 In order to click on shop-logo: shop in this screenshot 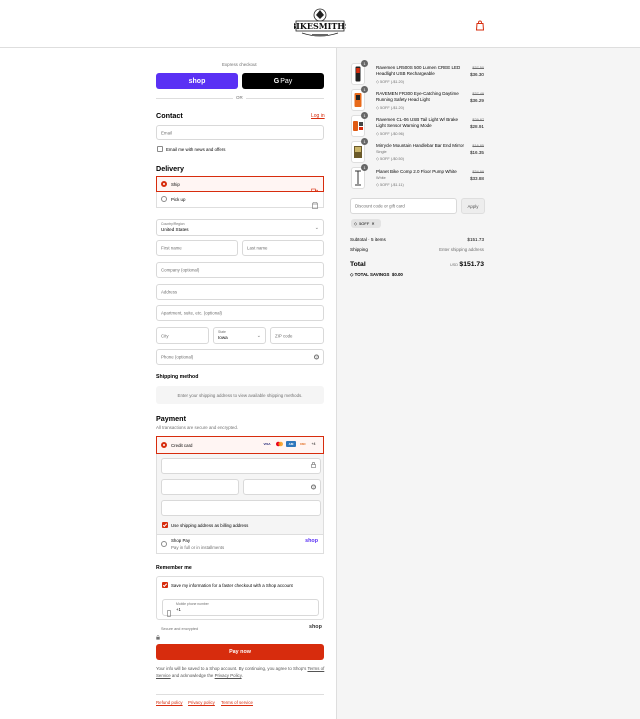, I will do `click(315, 627)`.